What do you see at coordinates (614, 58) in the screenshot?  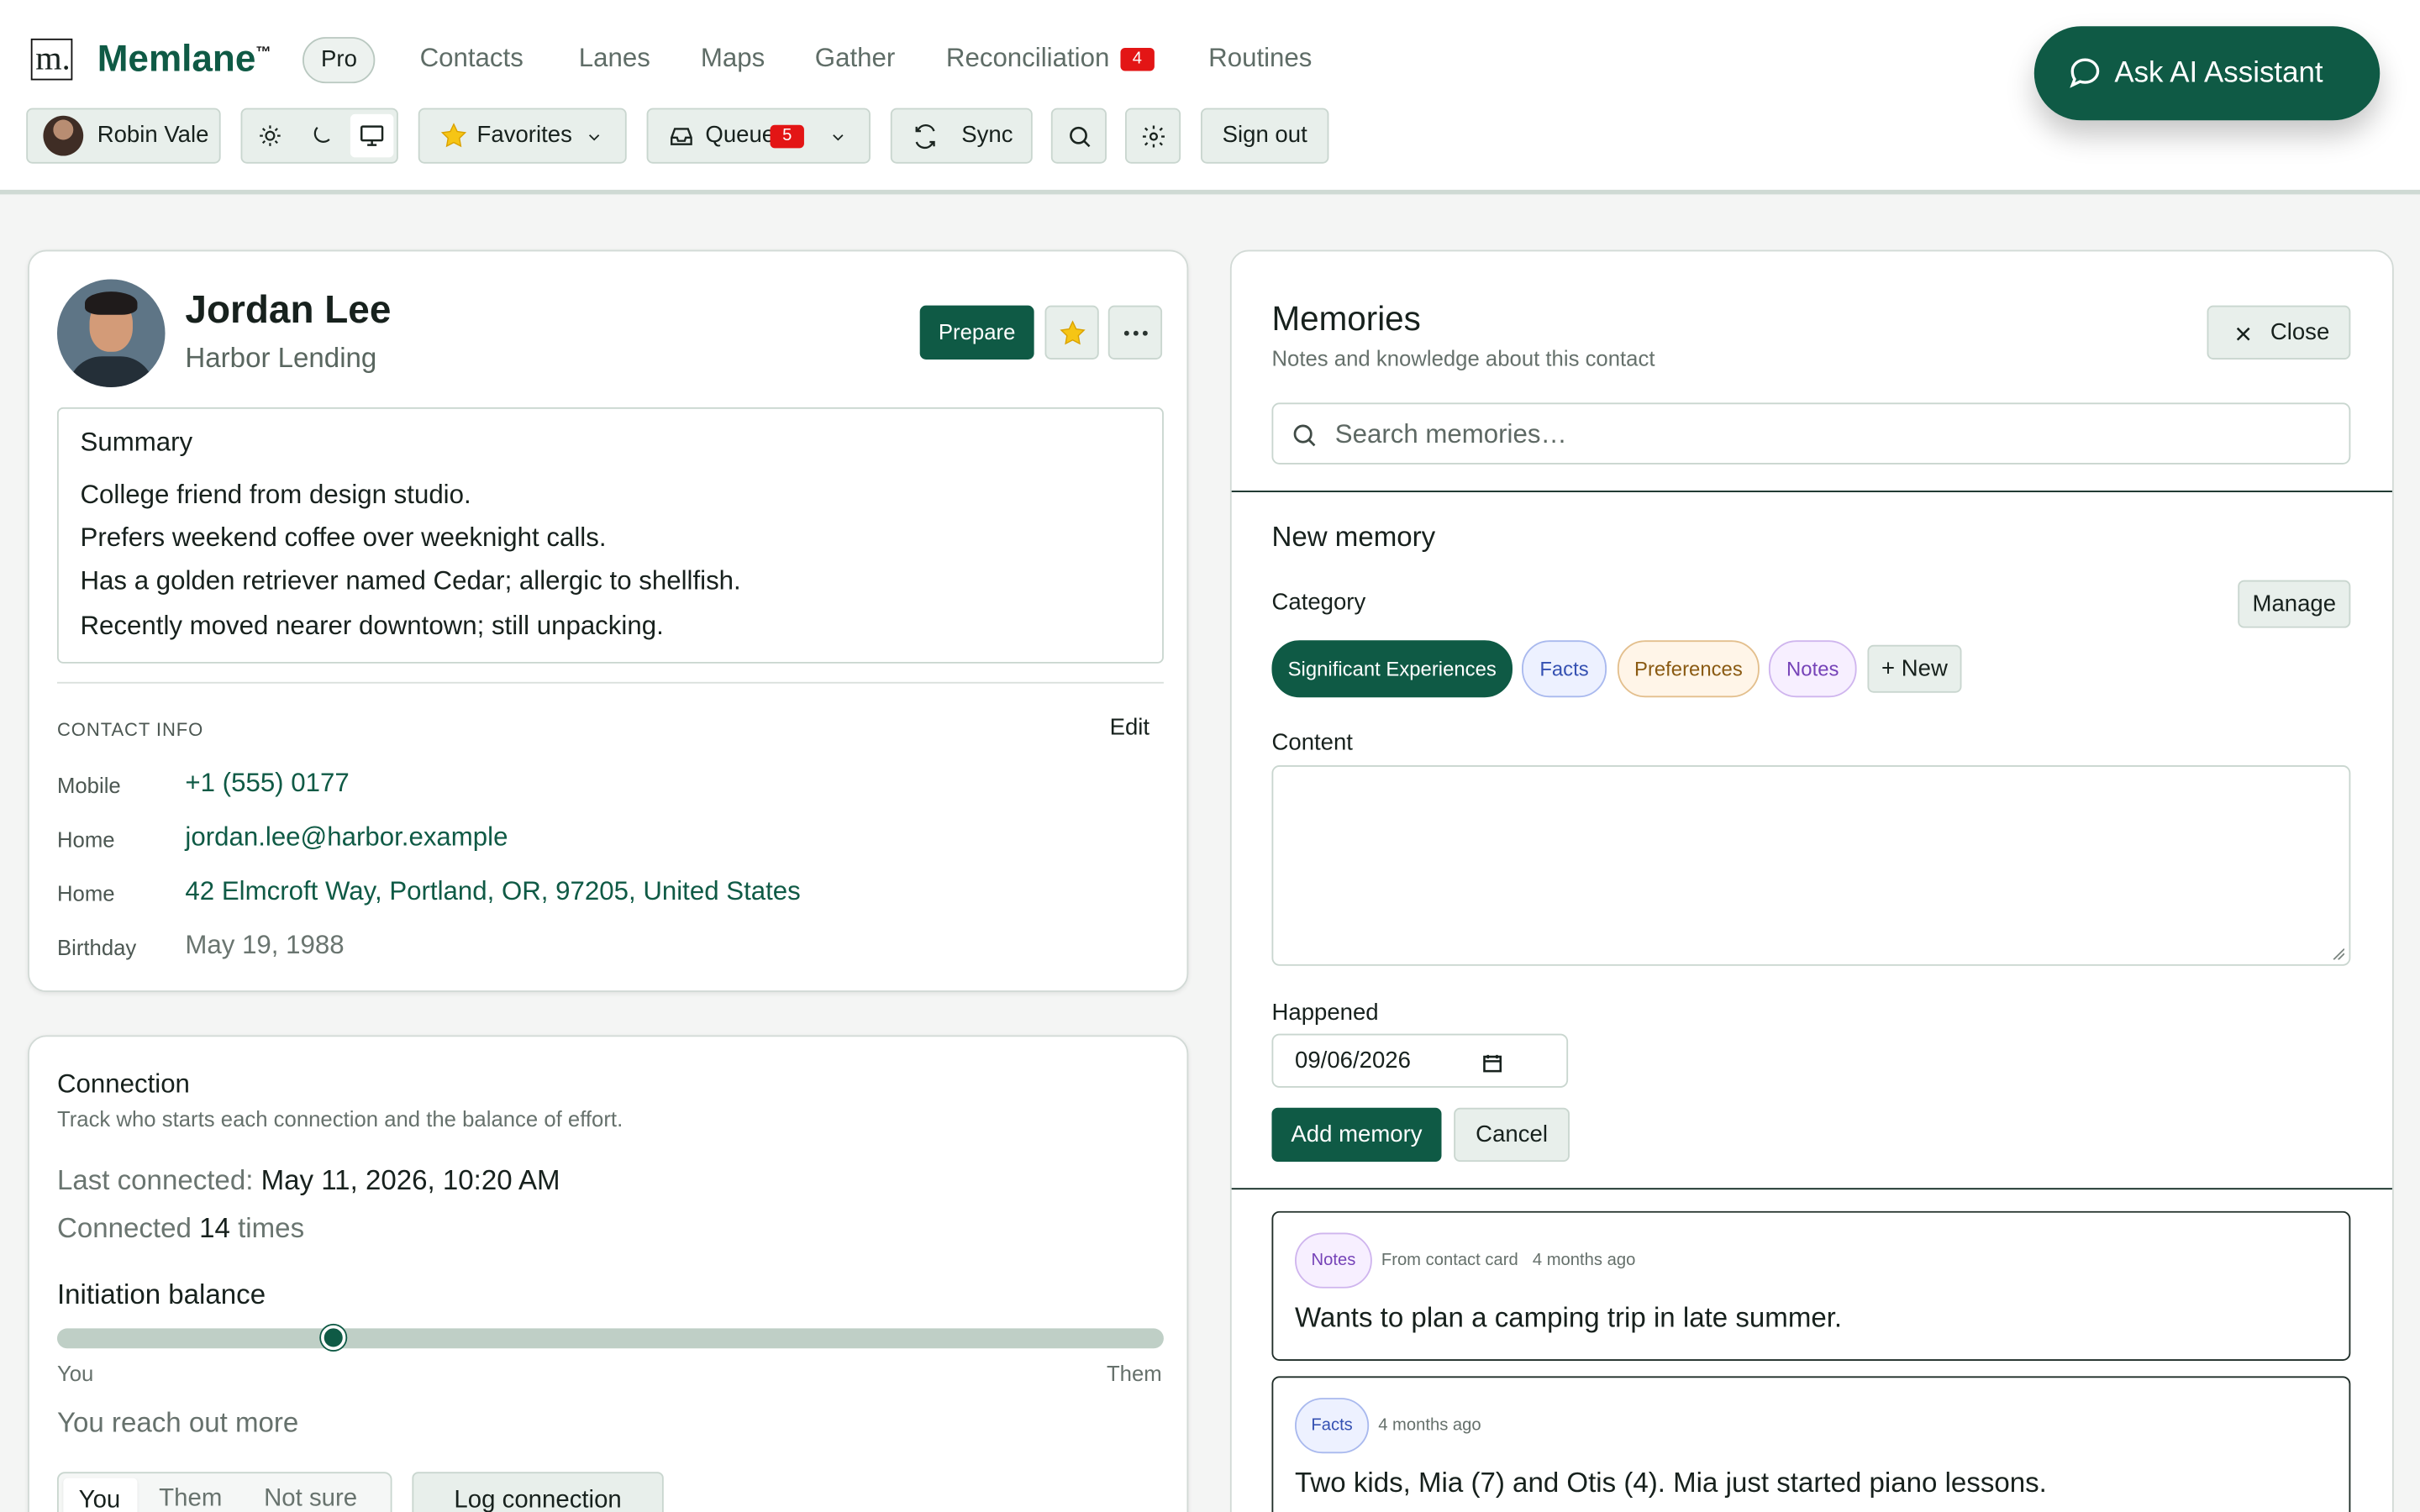 I see `nav-lanes: Lanes` at bounding box center [614, 58].